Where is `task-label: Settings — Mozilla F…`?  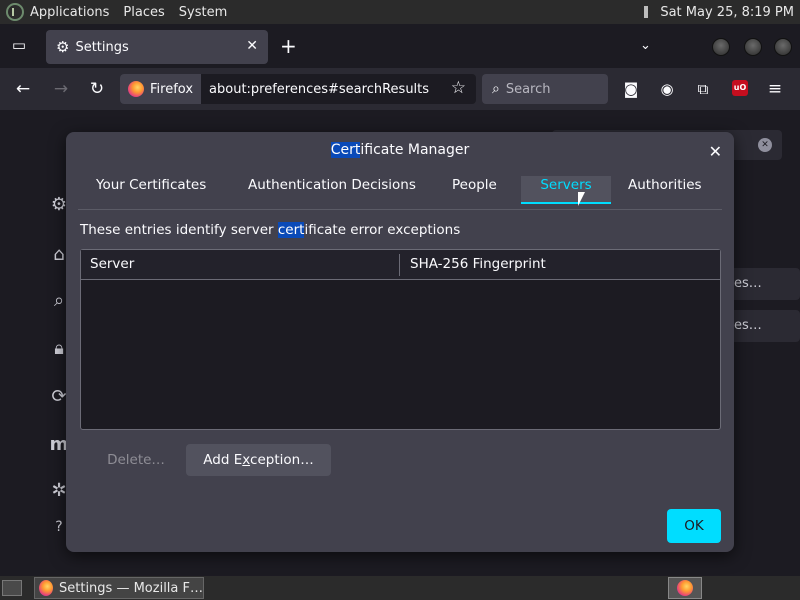 task-label: Settings — Mozilla F… is located at coordinates (131, 588).